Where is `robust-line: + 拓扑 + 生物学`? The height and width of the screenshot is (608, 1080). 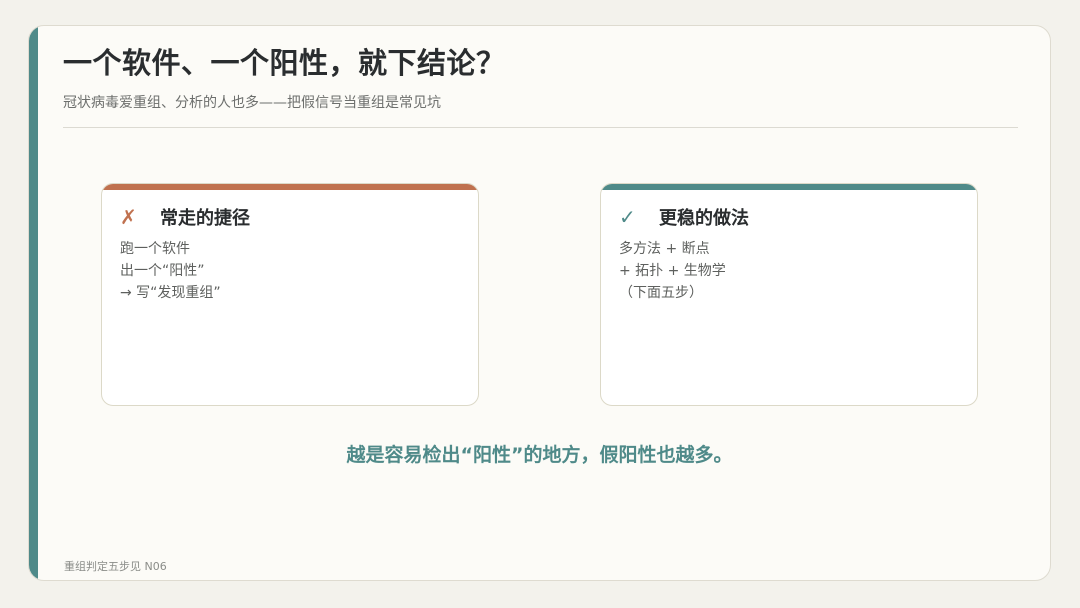
robust-line: + 拓扑 + 生物学 is located at coordinates (672, 271).